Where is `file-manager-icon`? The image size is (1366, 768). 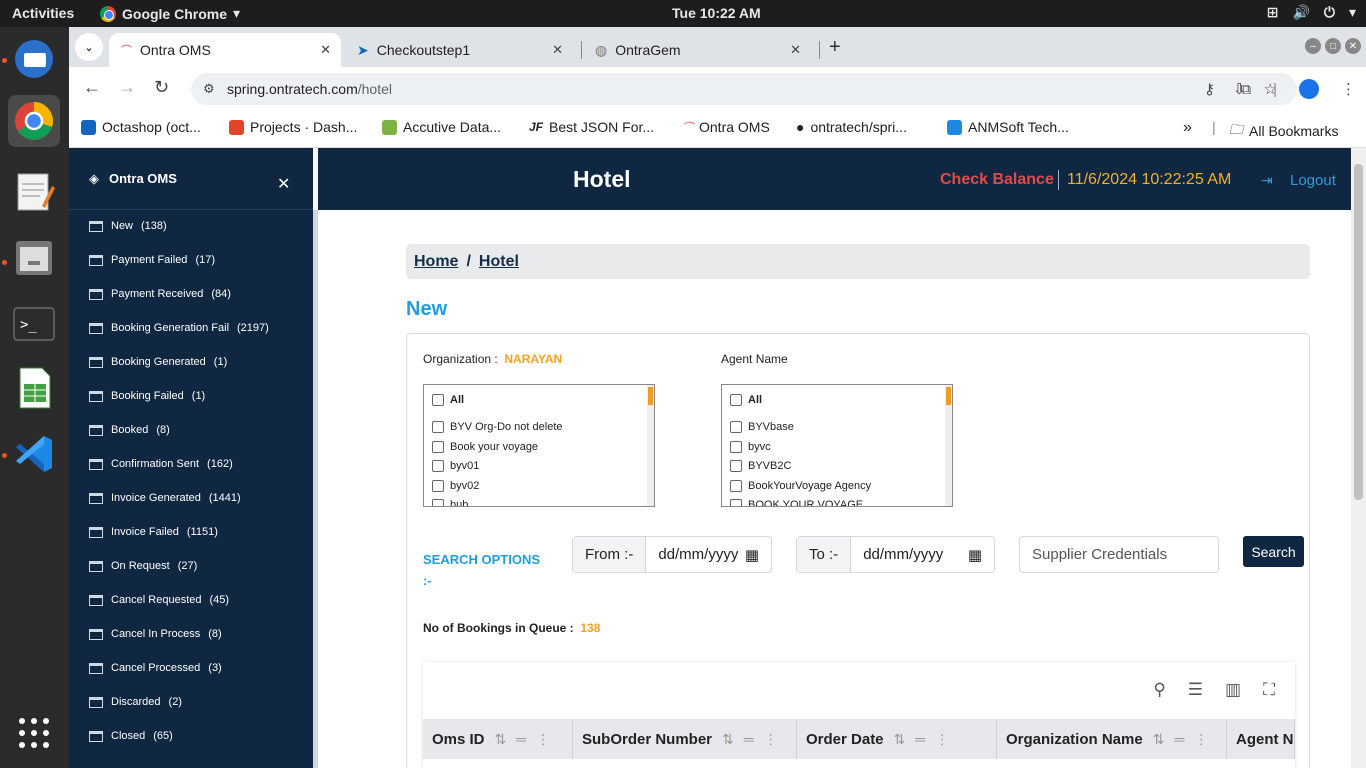
file-manager-icon is located at coordinates (34, 257).